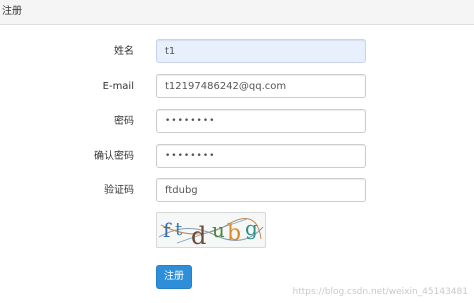 This screenshot has height=303, width=474. Describe the element at coordinates (261, 156) in the screenshot. I see `confirm-password-field` at that location.